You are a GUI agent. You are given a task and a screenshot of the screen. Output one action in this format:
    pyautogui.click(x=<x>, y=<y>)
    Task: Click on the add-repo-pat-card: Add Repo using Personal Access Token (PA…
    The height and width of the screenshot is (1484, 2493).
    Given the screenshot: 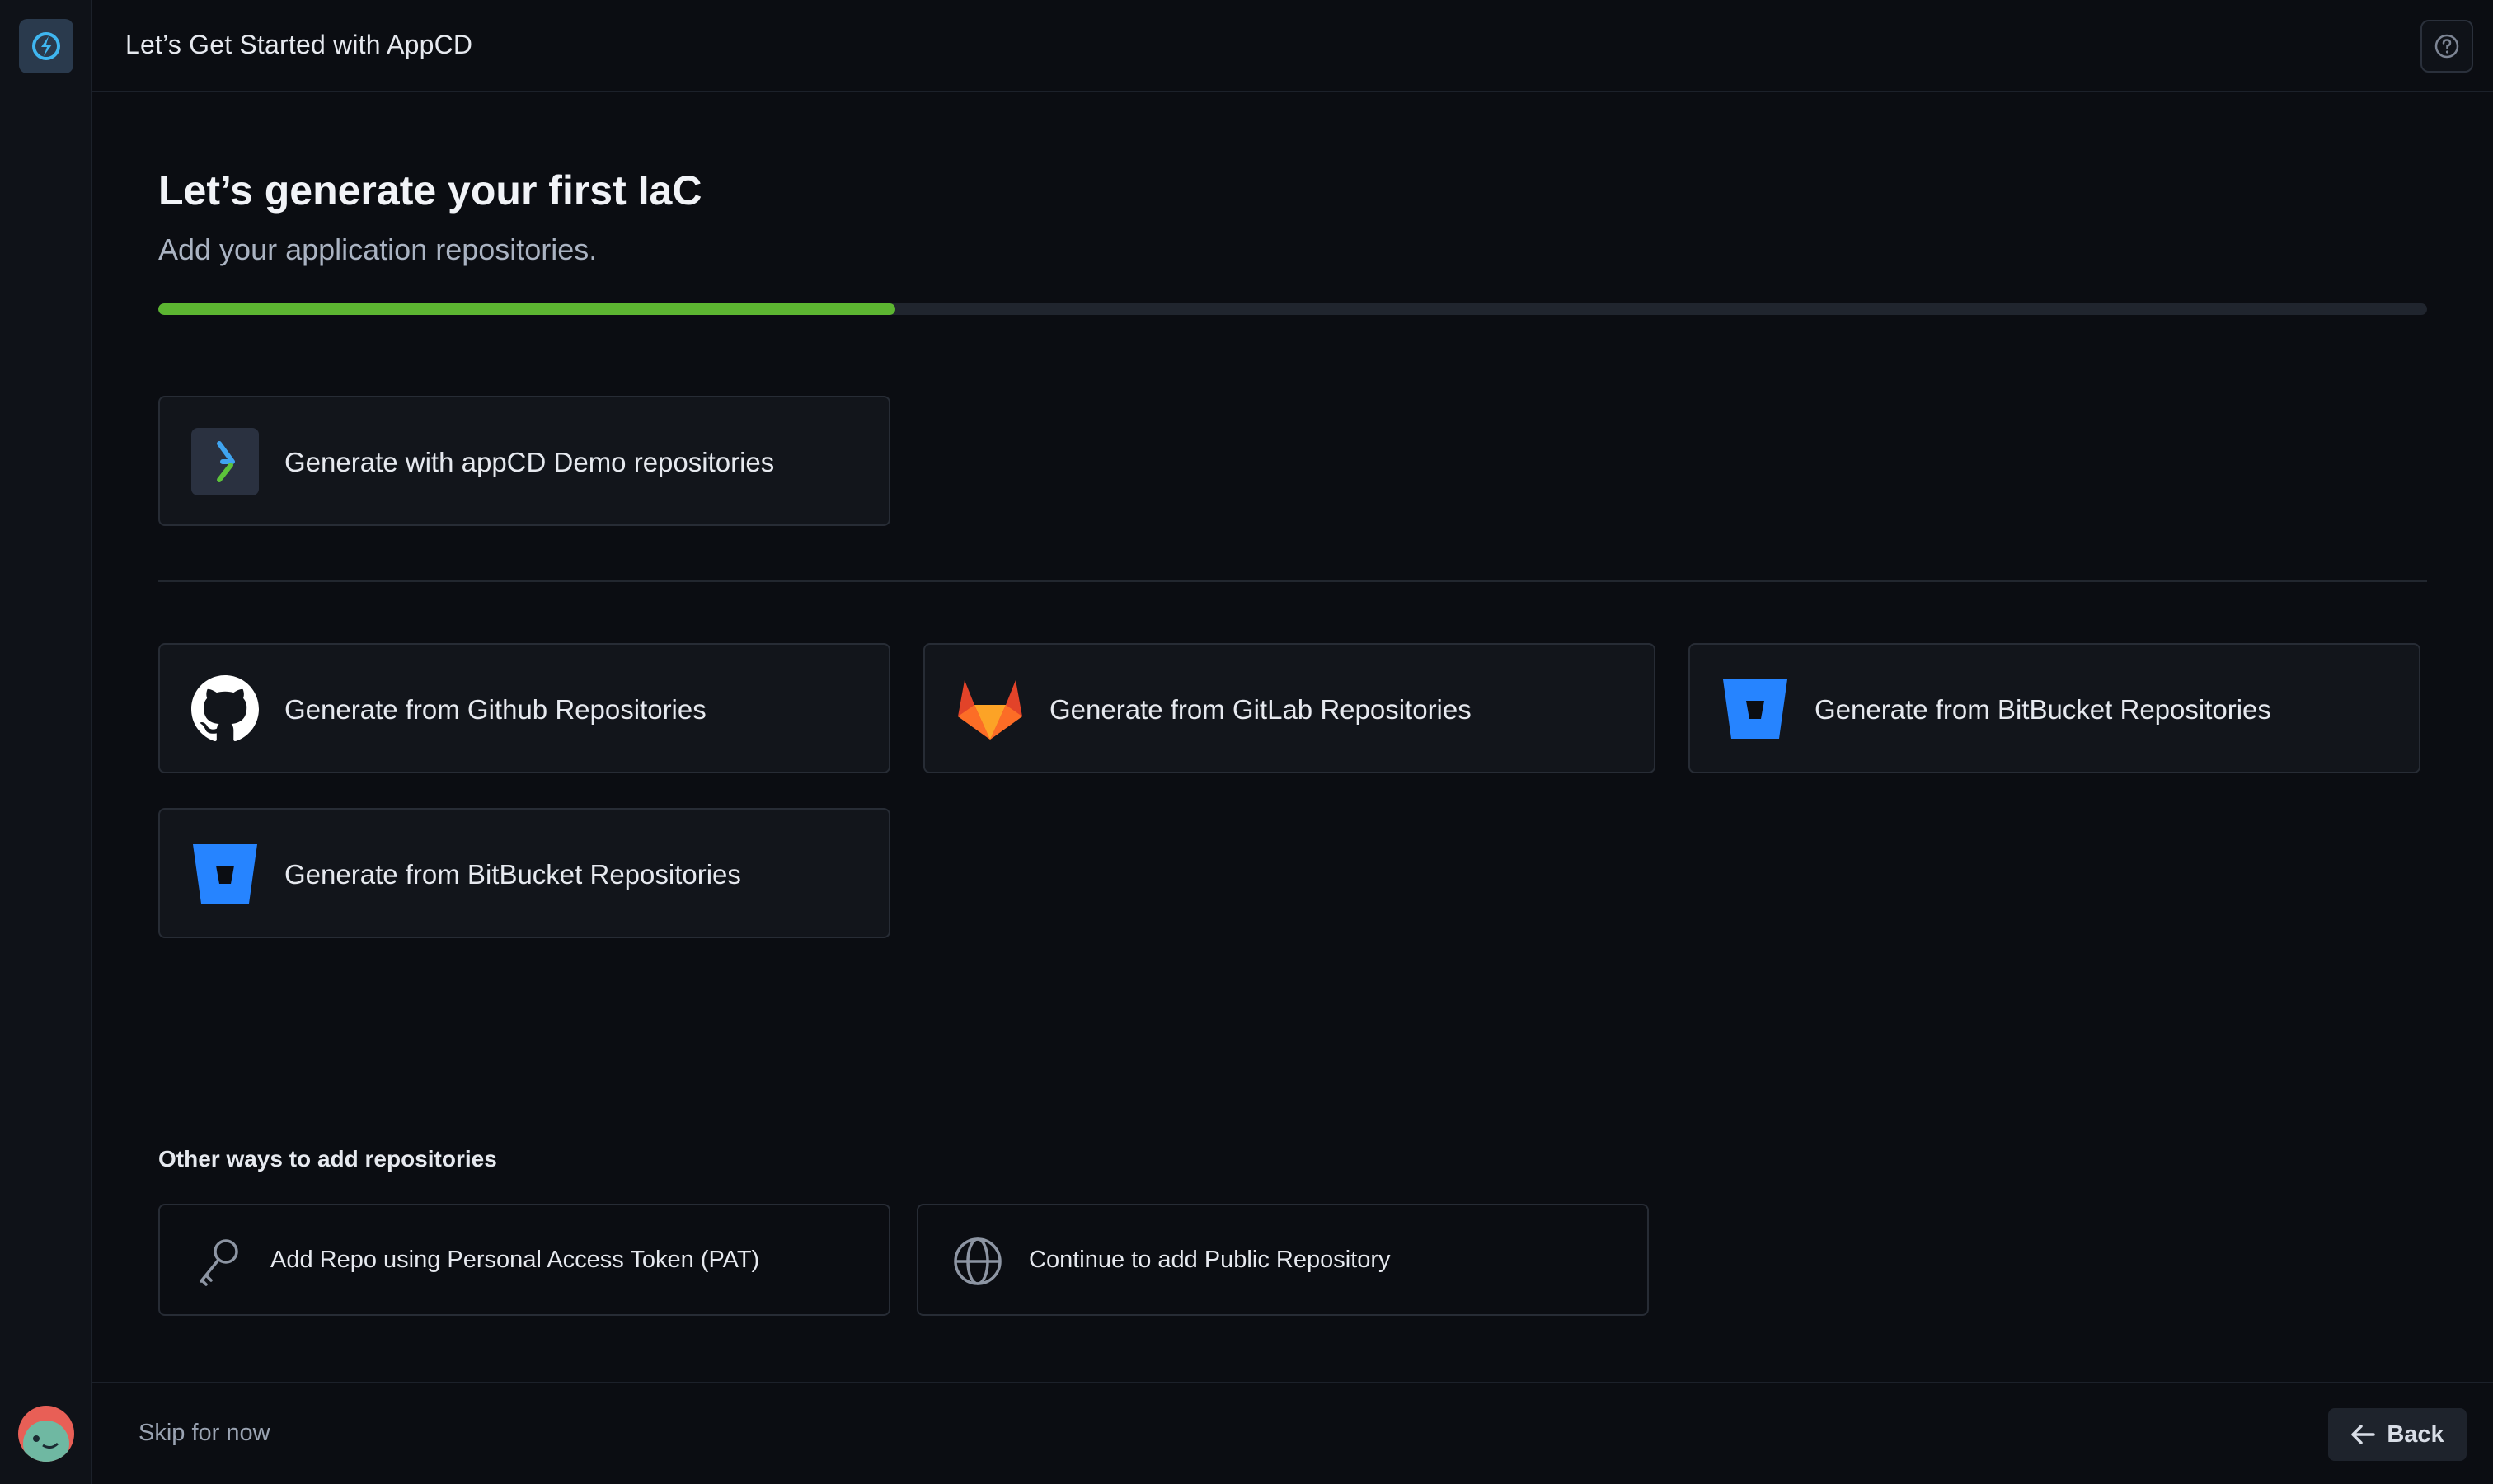 What is the action you would take?
    pyautogui.click(x=524, y=1260)
    